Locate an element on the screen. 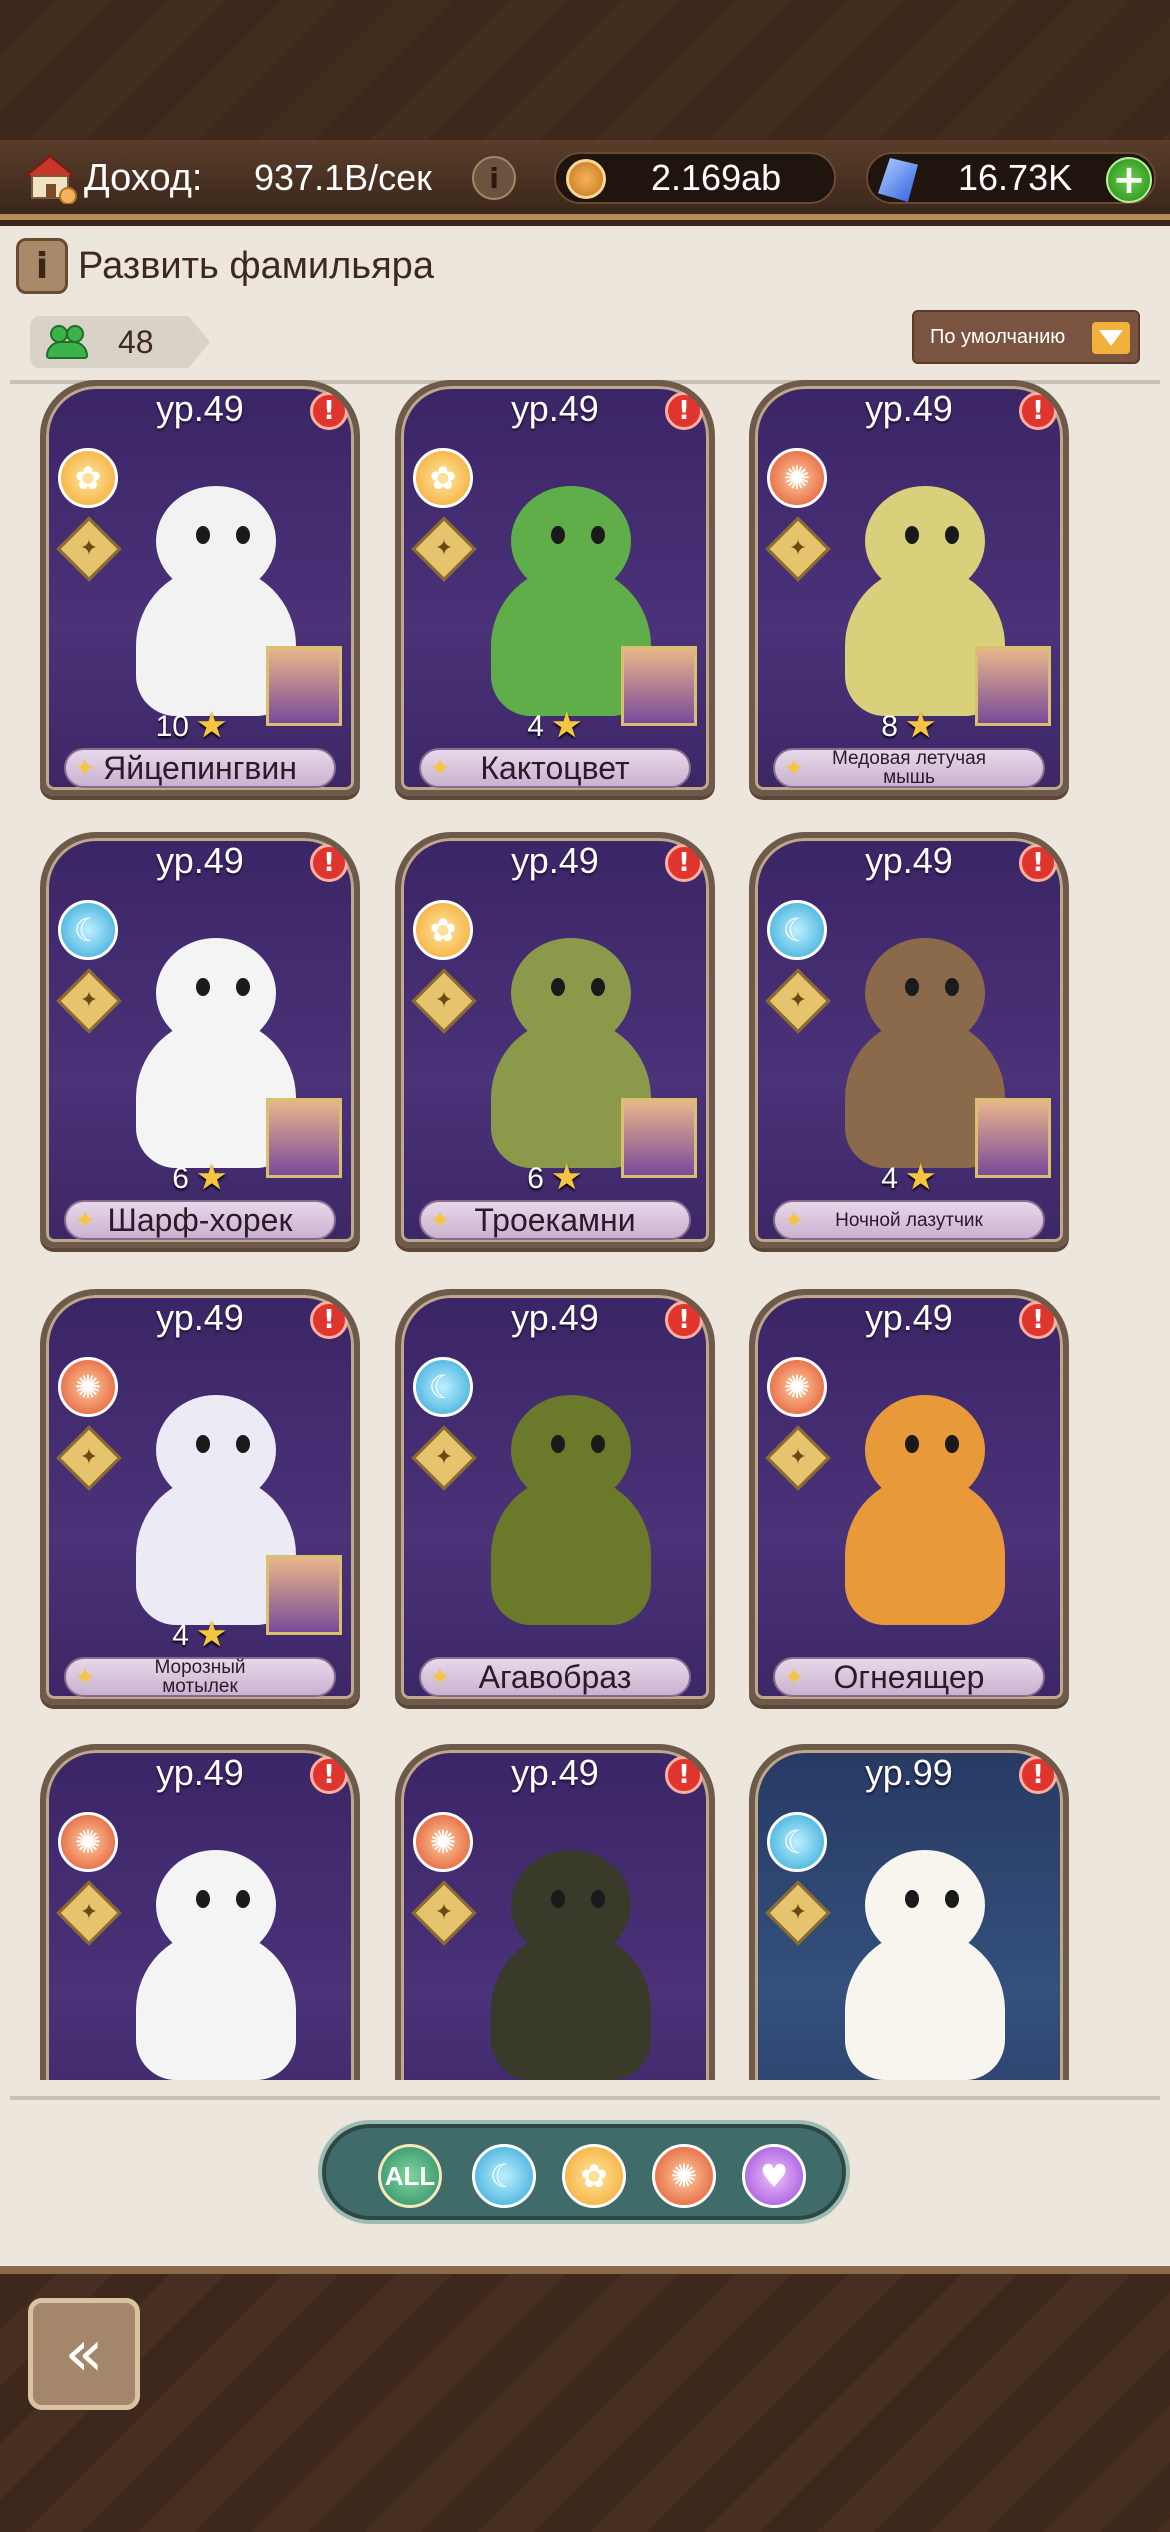  name-plate: ✦ Ночной лазутчик is located at coordinates (909, 1220).